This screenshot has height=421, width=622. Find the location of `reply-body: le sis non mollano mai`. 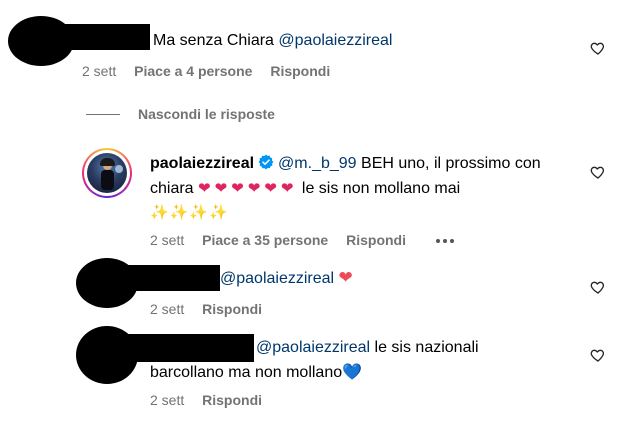

reply-body: le sis non mollano mai is located at coordinates (381, 188).